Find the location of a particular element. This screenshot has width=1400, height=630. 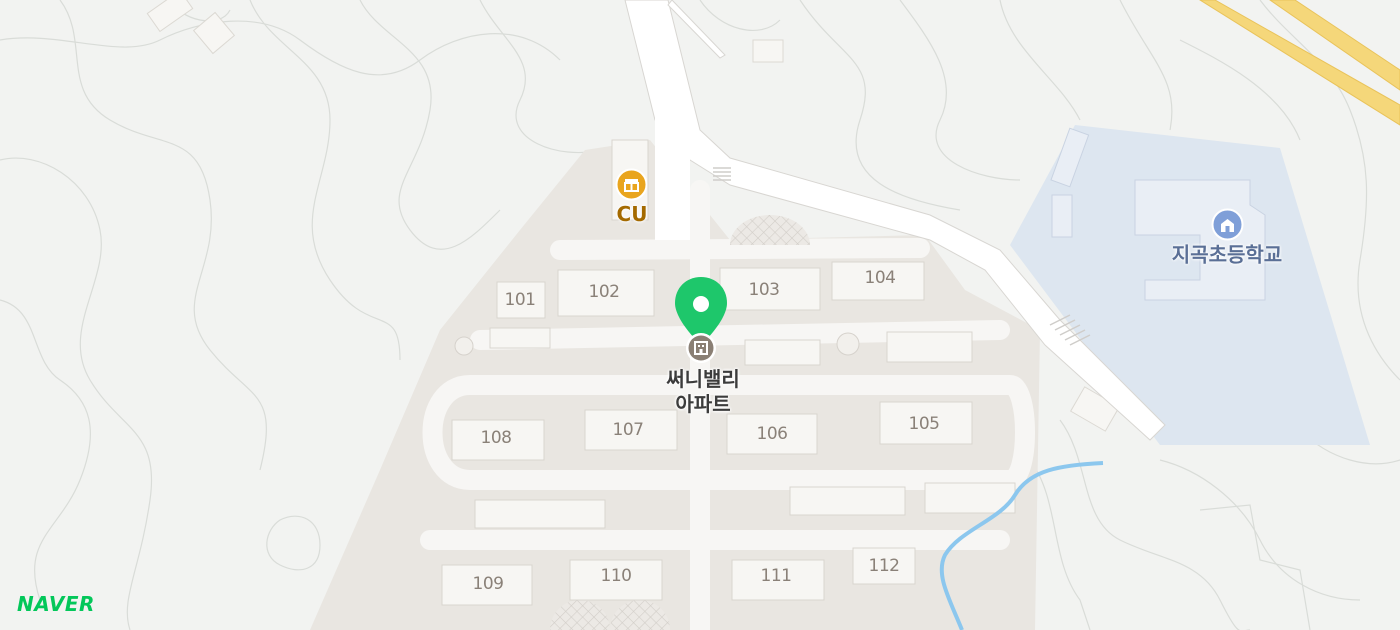

building-label: 108 is located at coordinates (496, 438).